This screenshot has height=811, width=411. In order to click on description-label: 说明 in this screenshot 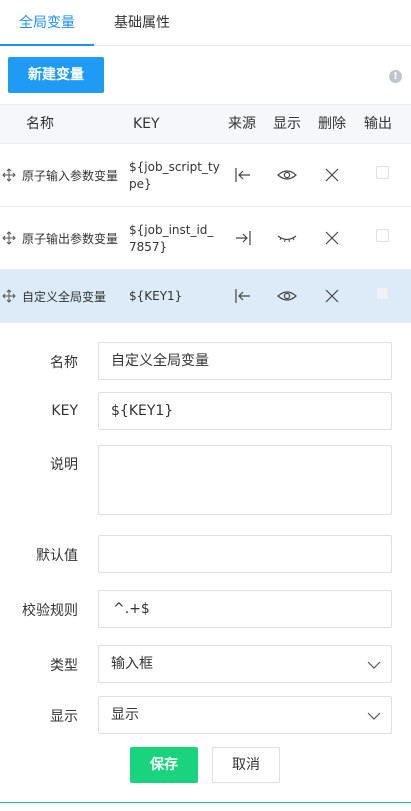, I will do `click(64, 465)`.